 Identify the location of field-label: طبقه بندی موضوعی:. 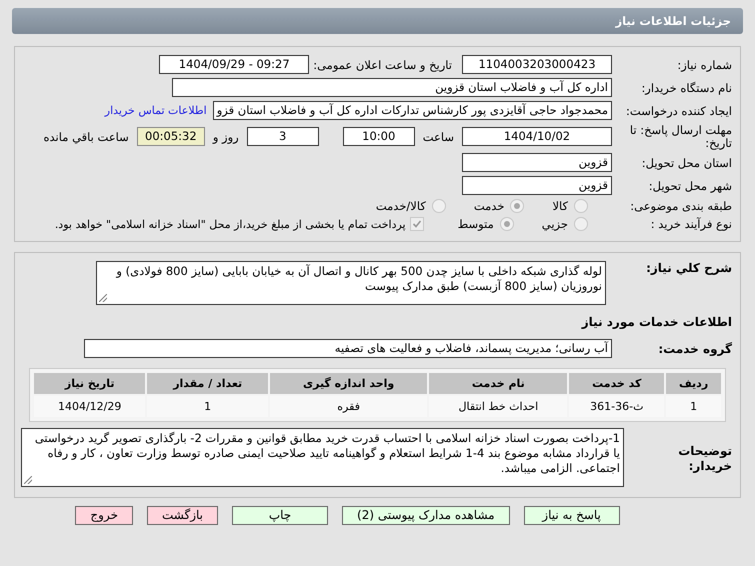
(681, 206).